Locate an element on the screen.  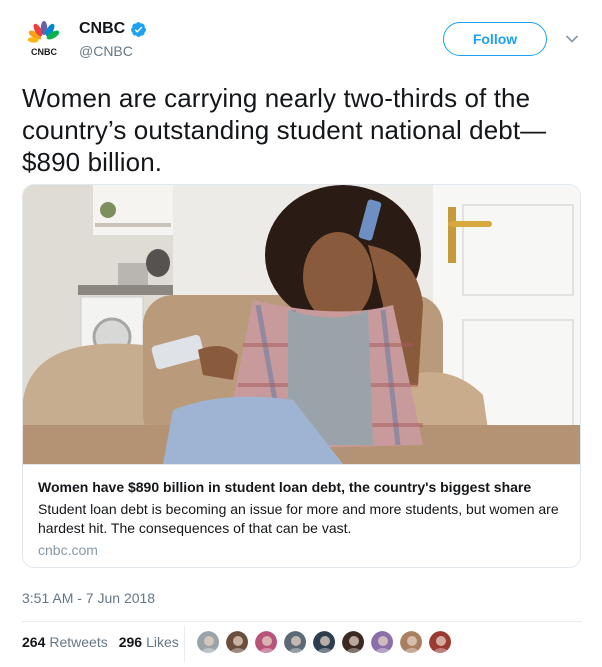
chevron-down-icon is located at coordinates (572, 39).